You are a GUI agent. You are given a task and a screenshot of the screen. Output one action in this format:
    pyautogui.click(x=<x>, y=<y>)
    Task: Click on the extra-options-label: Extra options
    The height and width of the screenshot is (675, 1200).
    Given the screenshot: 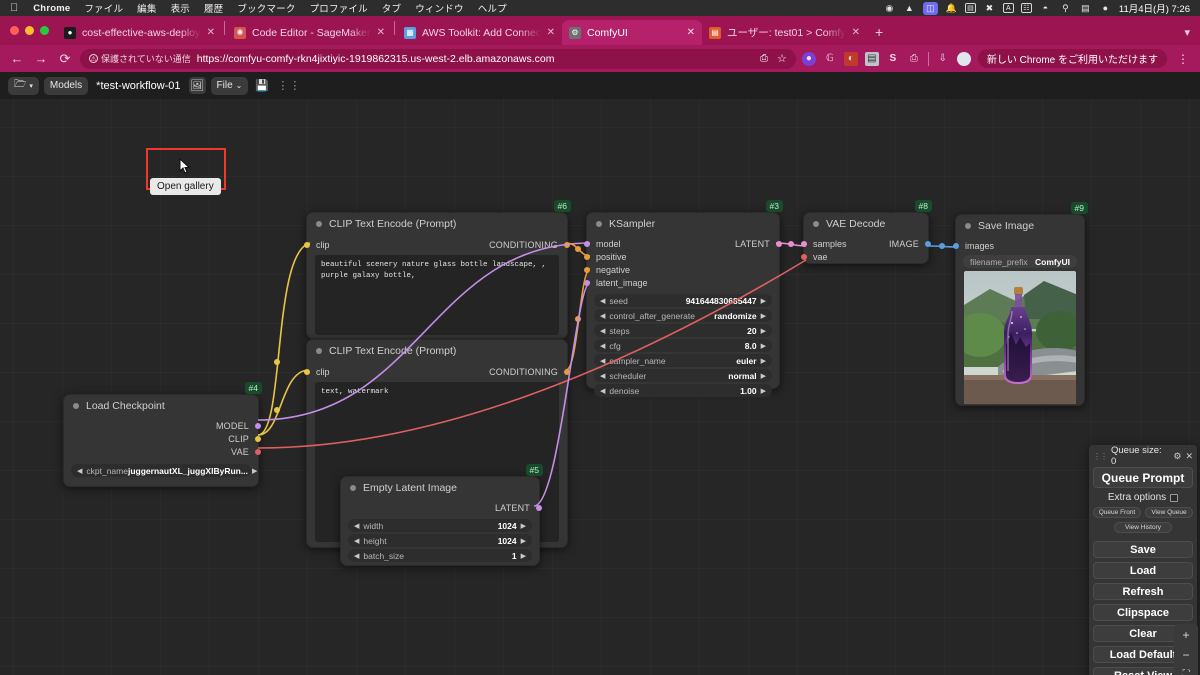 What is the action you would take?
    pyautogui.click(x=1137, y=497)
    